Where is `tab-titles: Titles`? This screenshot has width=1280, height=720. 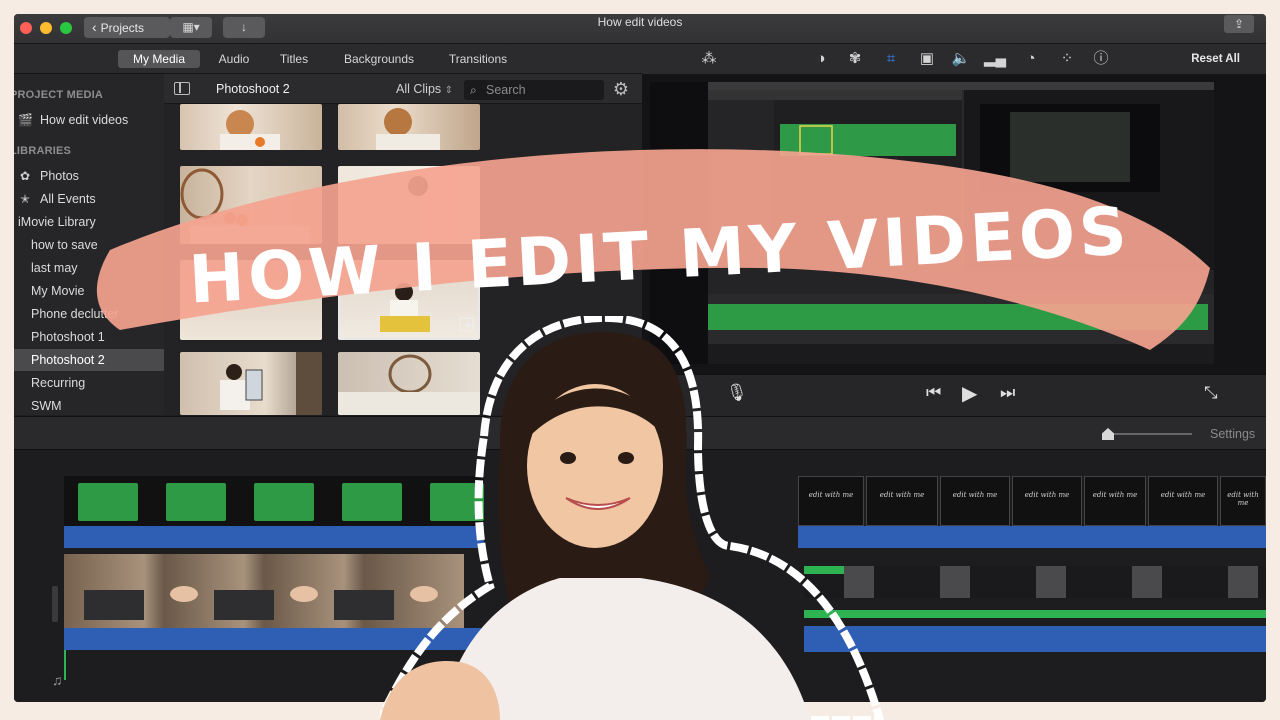
tab-titles: Titles is located at coordinates (294, 59).